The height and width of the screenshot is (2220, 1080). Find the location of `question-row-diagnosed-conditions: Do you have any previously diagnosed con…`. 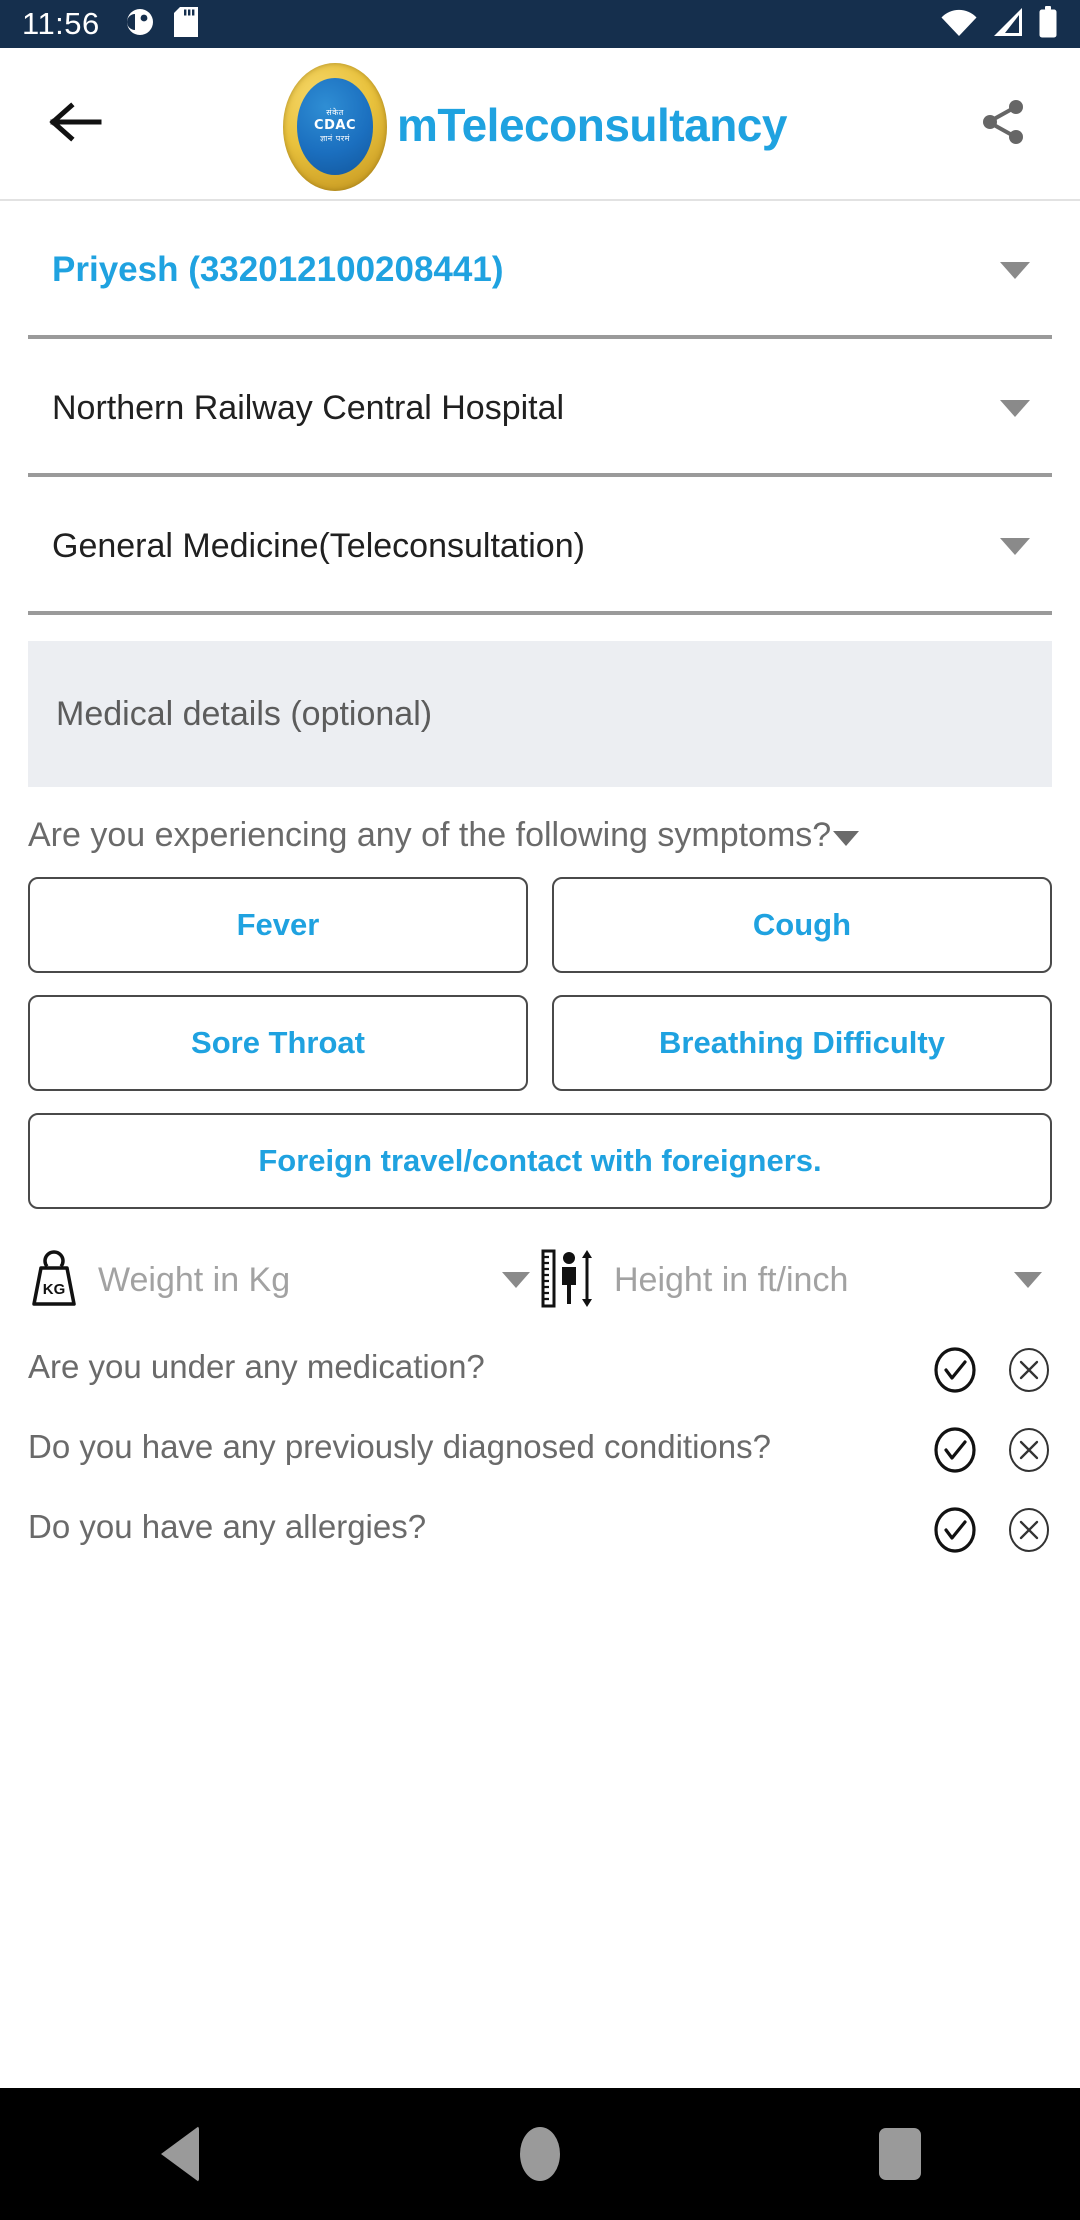

question-row-diagnosed-conditions: Do you have any previously diagnosed con… is located at coordinates (540, 1448).